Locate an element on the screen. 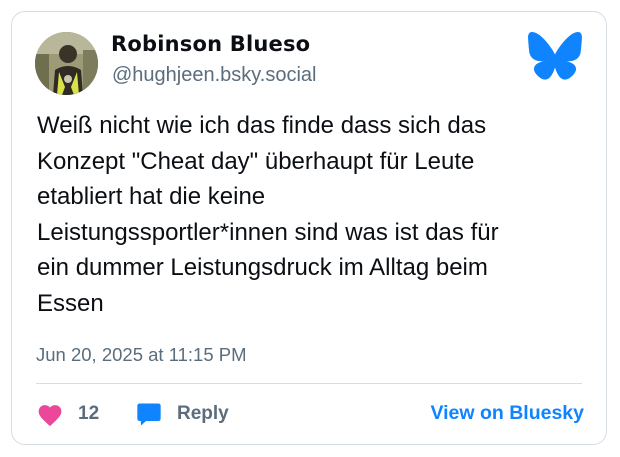 This screenshot has width=620, height=457. author-display-name: Robinson Blueso is located at coordinates (210, 44).